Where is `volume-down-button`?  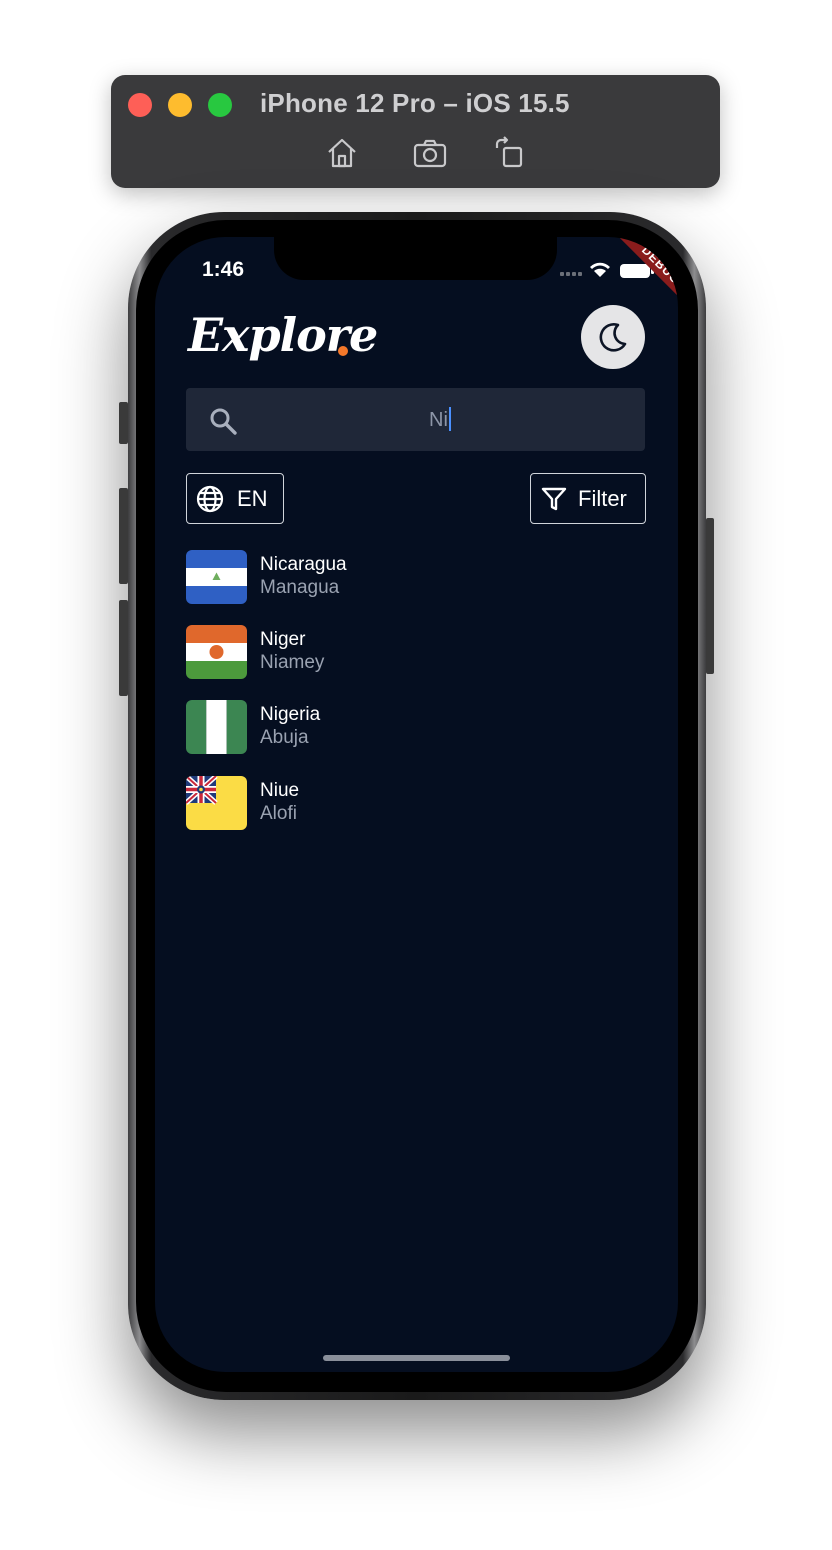
volume-down-button is located at coordinates (123, 648).